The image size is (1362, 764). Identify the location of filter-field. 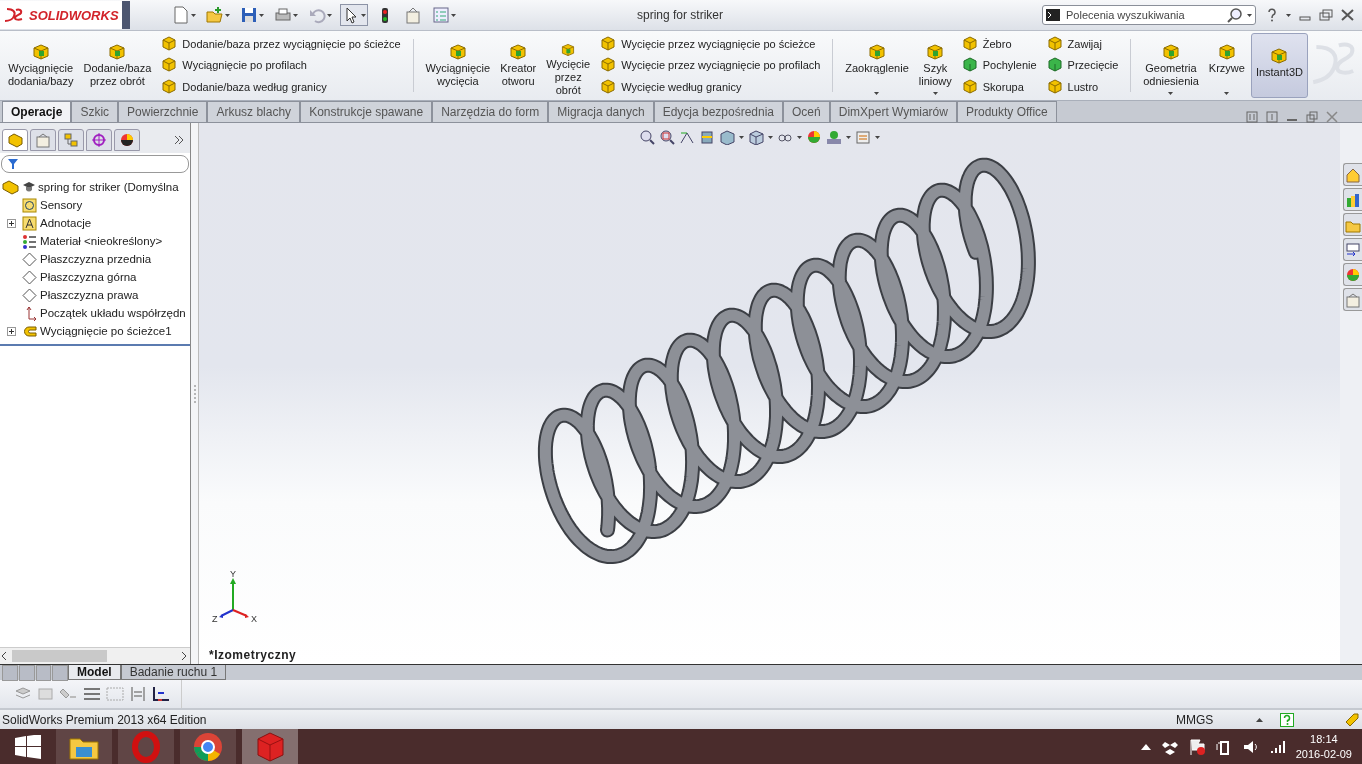
(95, 164).